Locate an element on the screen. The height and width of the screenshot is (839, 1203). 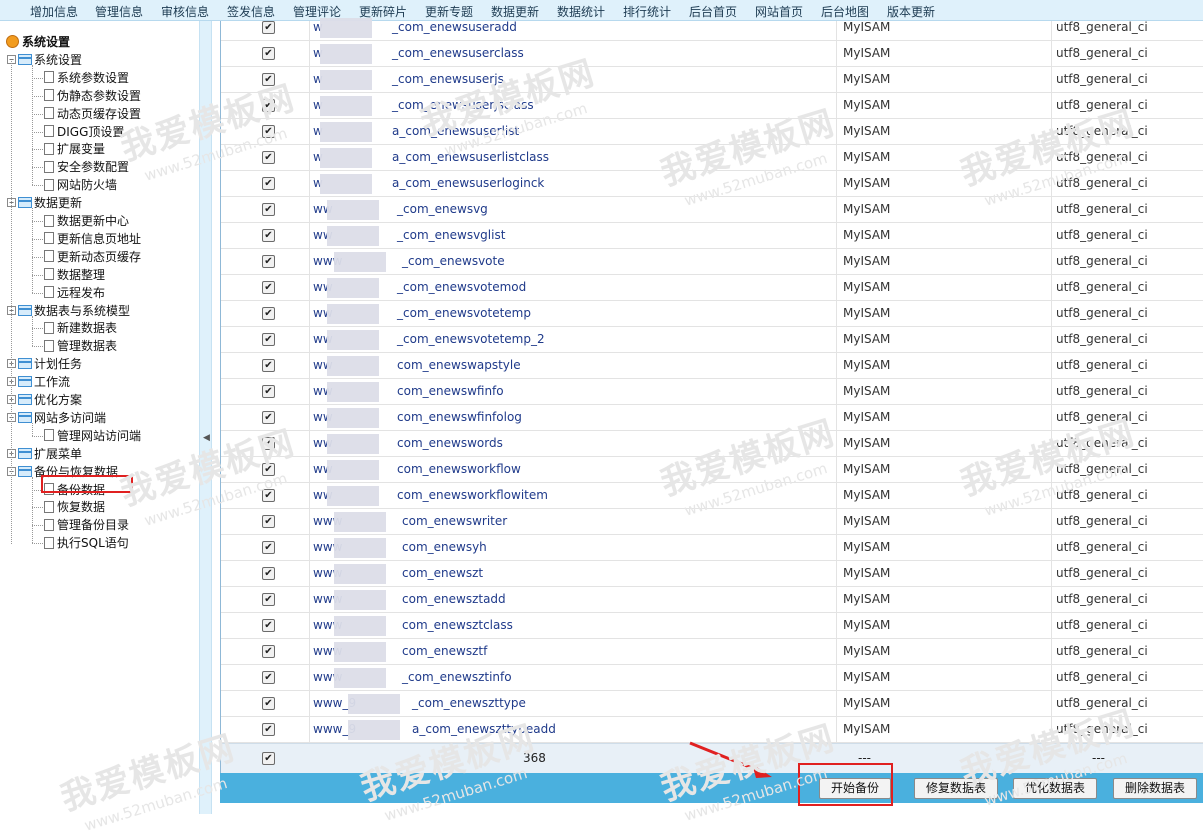
table-name: a_com_enewszttypeadd is located at coordinates (484, 729).